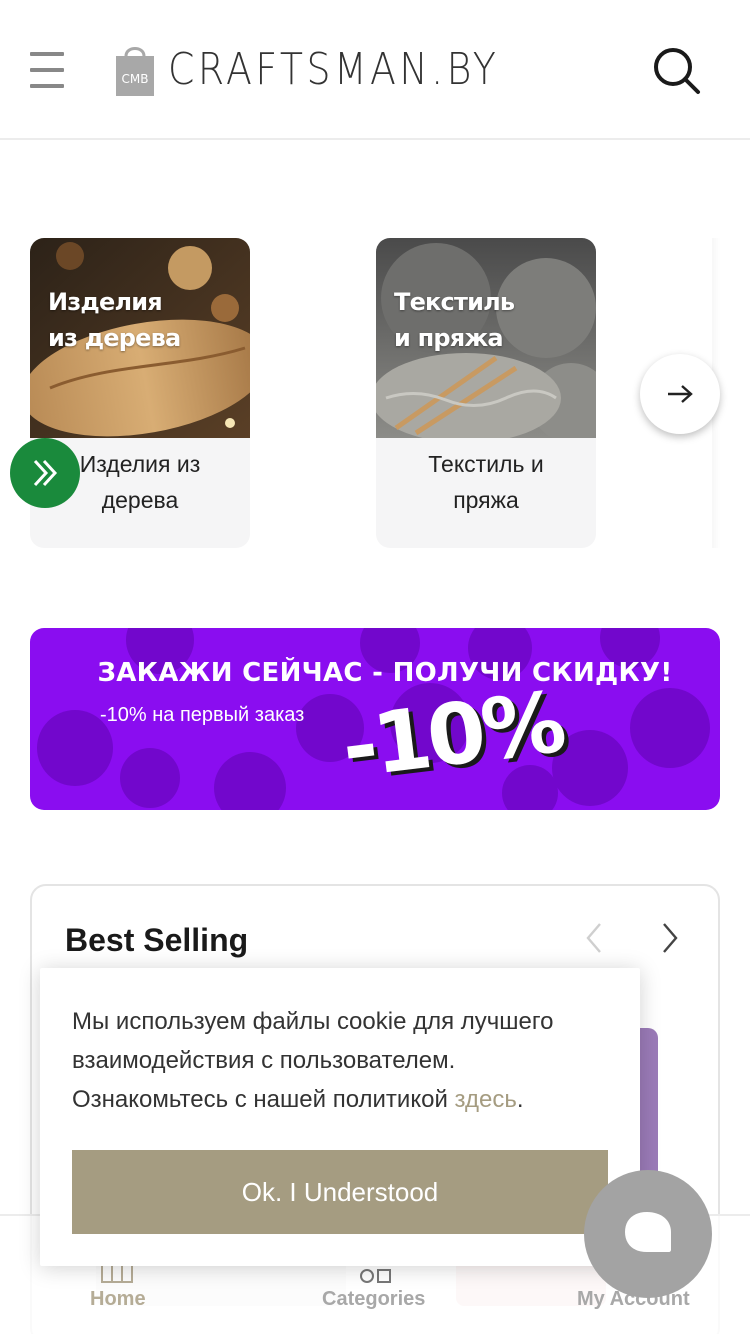 Image resolution: width=750 pixels, height=1334 pixels. Describe the element at coordinates (486, 393) in the screenshot. I see `category-card-textile: Текстиль и пряжа Текстиль и пряжа` at that location.